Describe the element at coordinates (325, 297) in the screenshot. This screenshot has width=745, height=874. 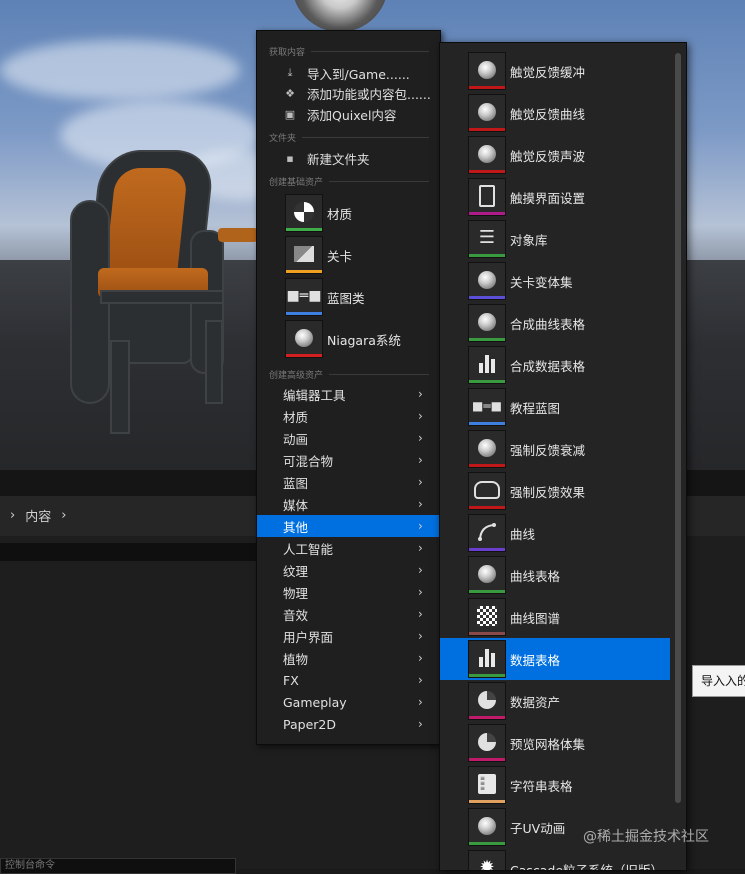
I see `basic-asset-blueprint-class: ■═■ 蓝图类` at that location.